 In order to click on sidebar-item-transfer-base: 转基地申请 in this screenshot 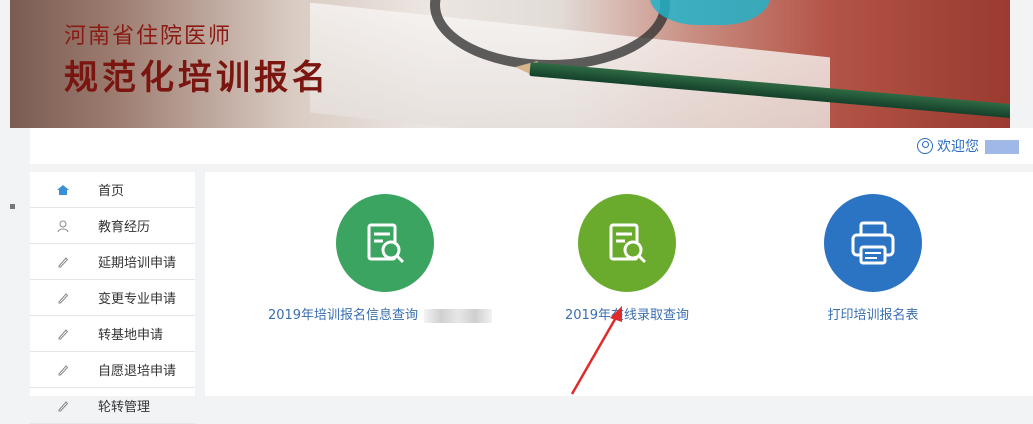, I will do `click(112, 334)`.